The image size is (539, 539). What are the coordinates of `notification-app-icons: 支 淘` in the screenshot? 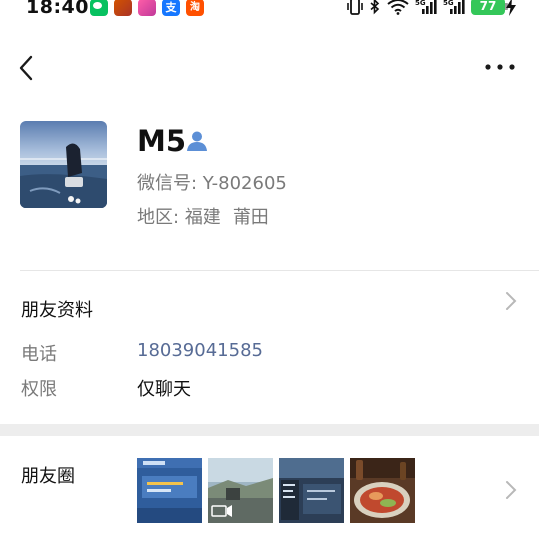 It's located at (147, 8).